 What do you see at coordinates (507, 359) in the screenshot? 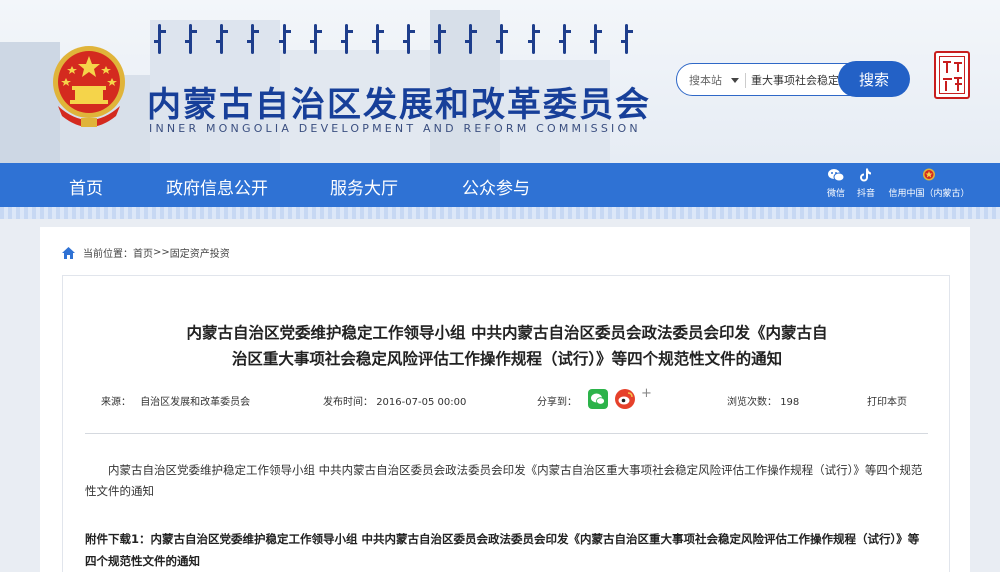
I see `article-title-line: 治区重大事项社会稳定风险评估工作操作规程（试行）》等四个规范性文件的通知` at bounding box center [507, 359].